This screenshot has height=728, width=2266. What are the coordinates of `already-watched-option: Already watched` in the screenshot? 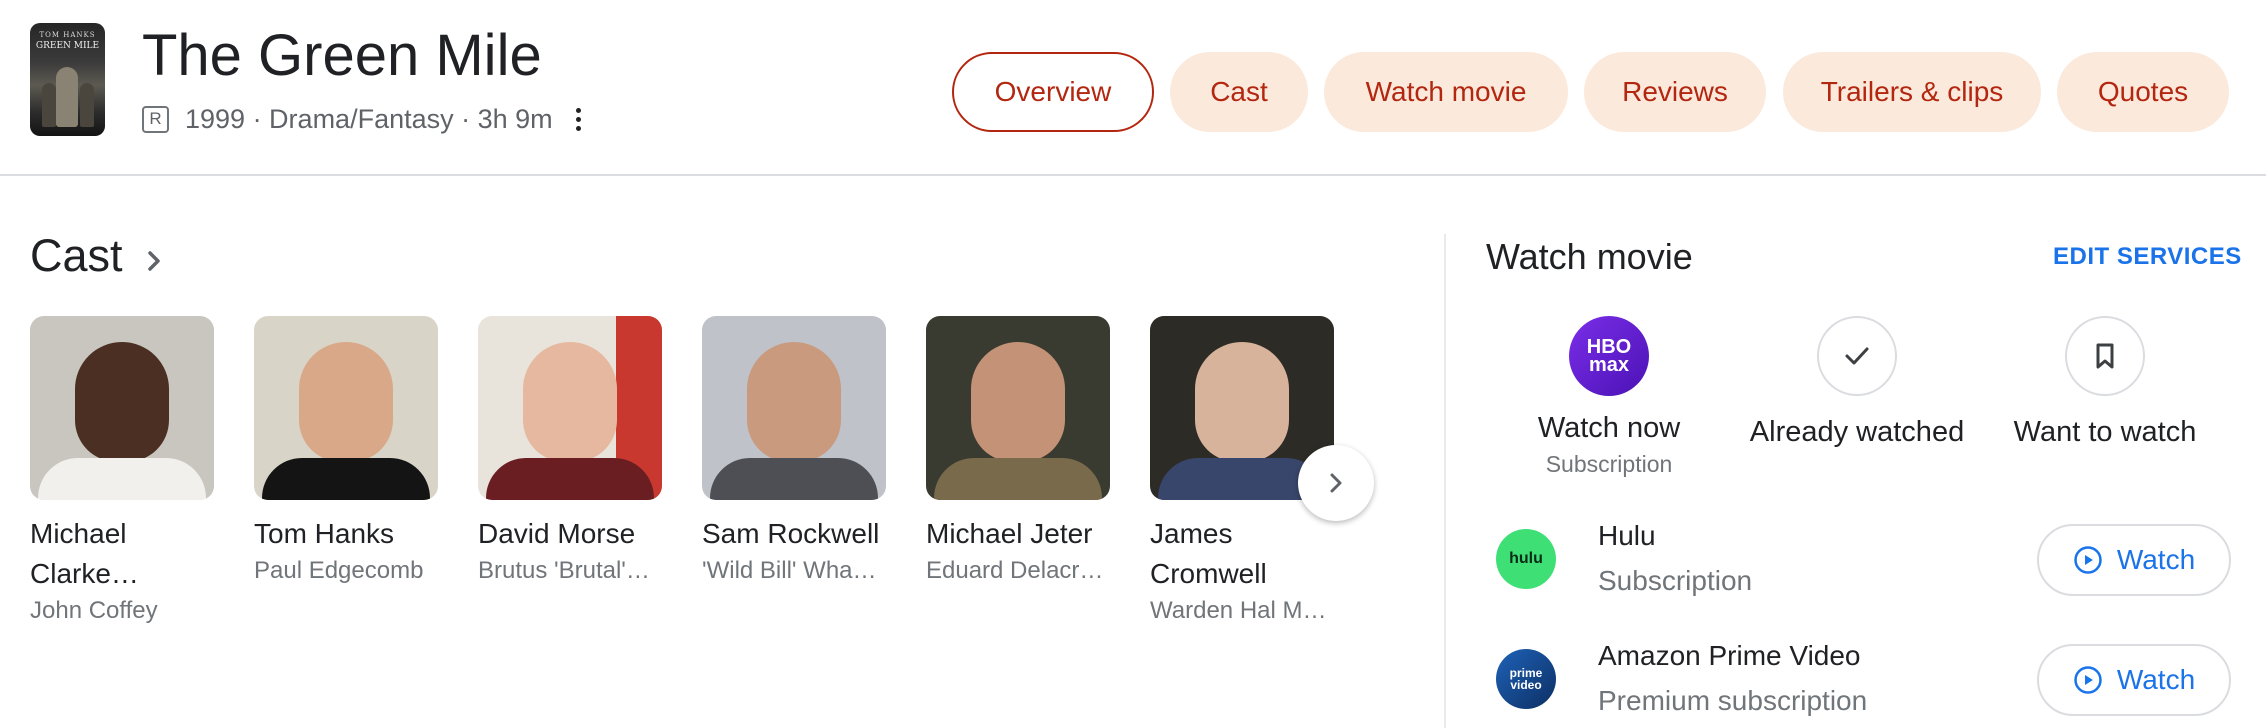 It's located at (1857, 382).